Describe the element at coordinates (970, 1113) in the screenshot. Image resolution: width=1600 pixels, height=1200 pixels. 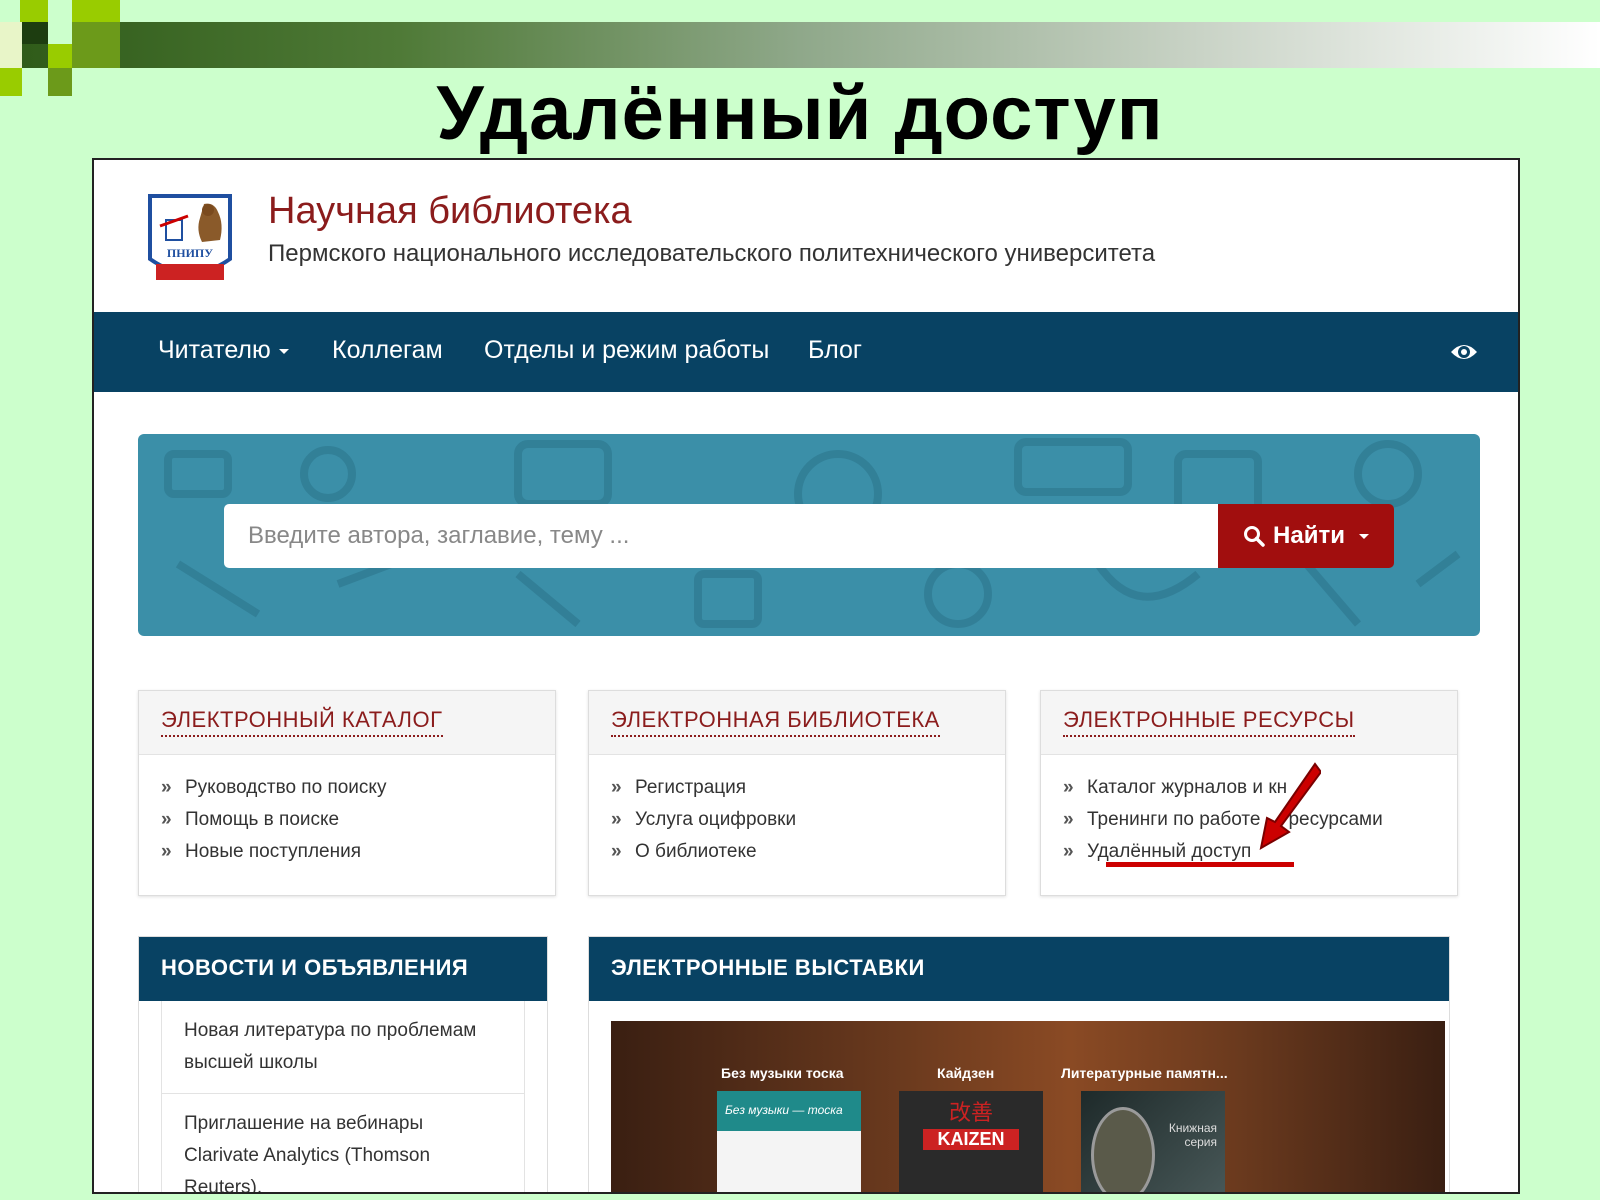
I see `cover-glyphs: 改善` at that location.